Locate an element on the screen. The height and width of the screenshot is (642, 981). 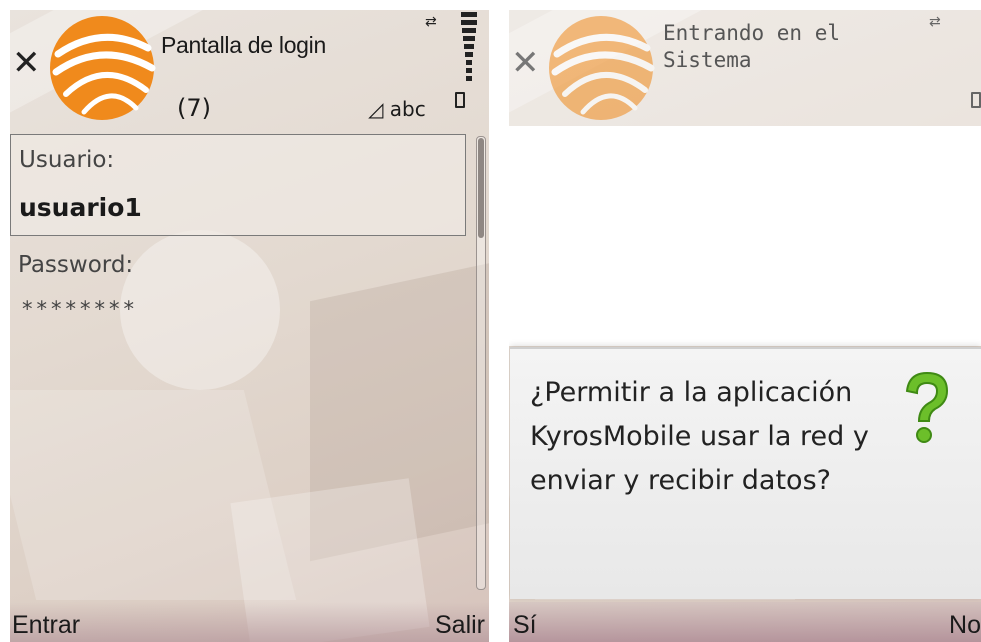
status-header: ✕ Pantalla de login (7) ◿ abc ⇄ is located at coordinates (249, 68).